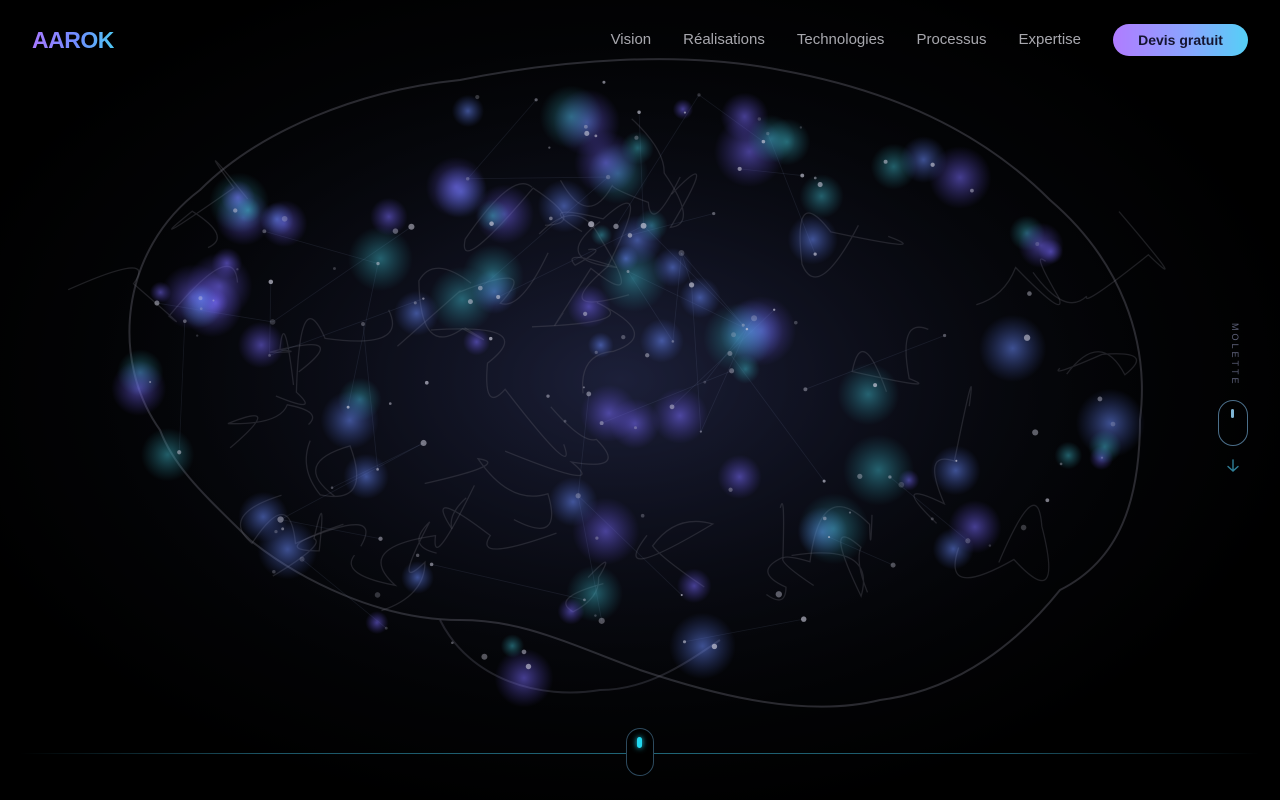 This screenshot has width=1280, height=800. I want to click on nav-link-realisations: Réalisations, so click(724, 40).